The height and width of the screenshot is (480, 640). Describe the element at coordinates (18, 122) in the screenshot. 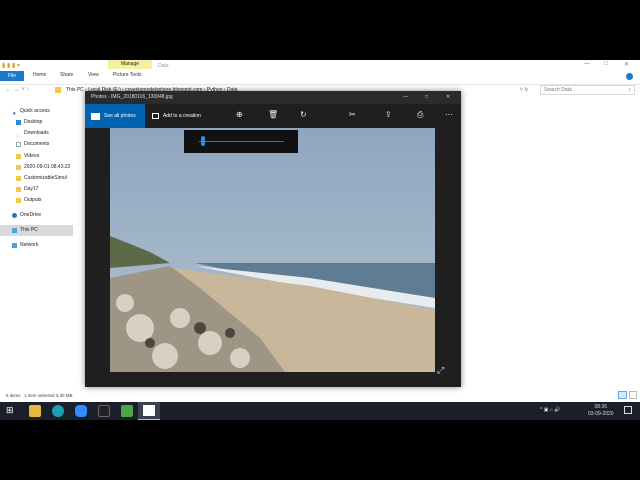

I see `desktop-icon` at that location.